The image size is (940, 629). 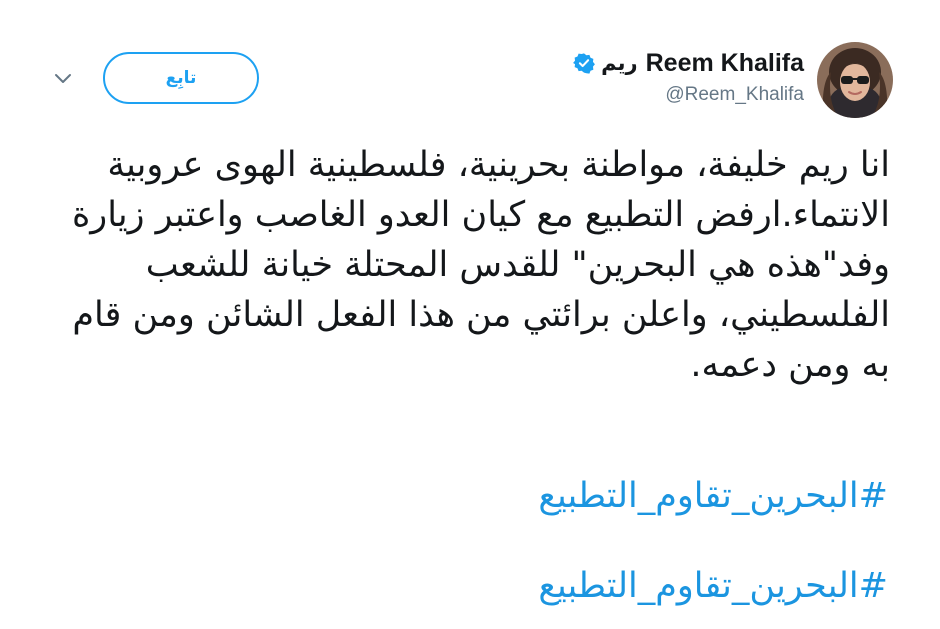 I want to click on verified-badge-icon, so click(x=584, y=63).